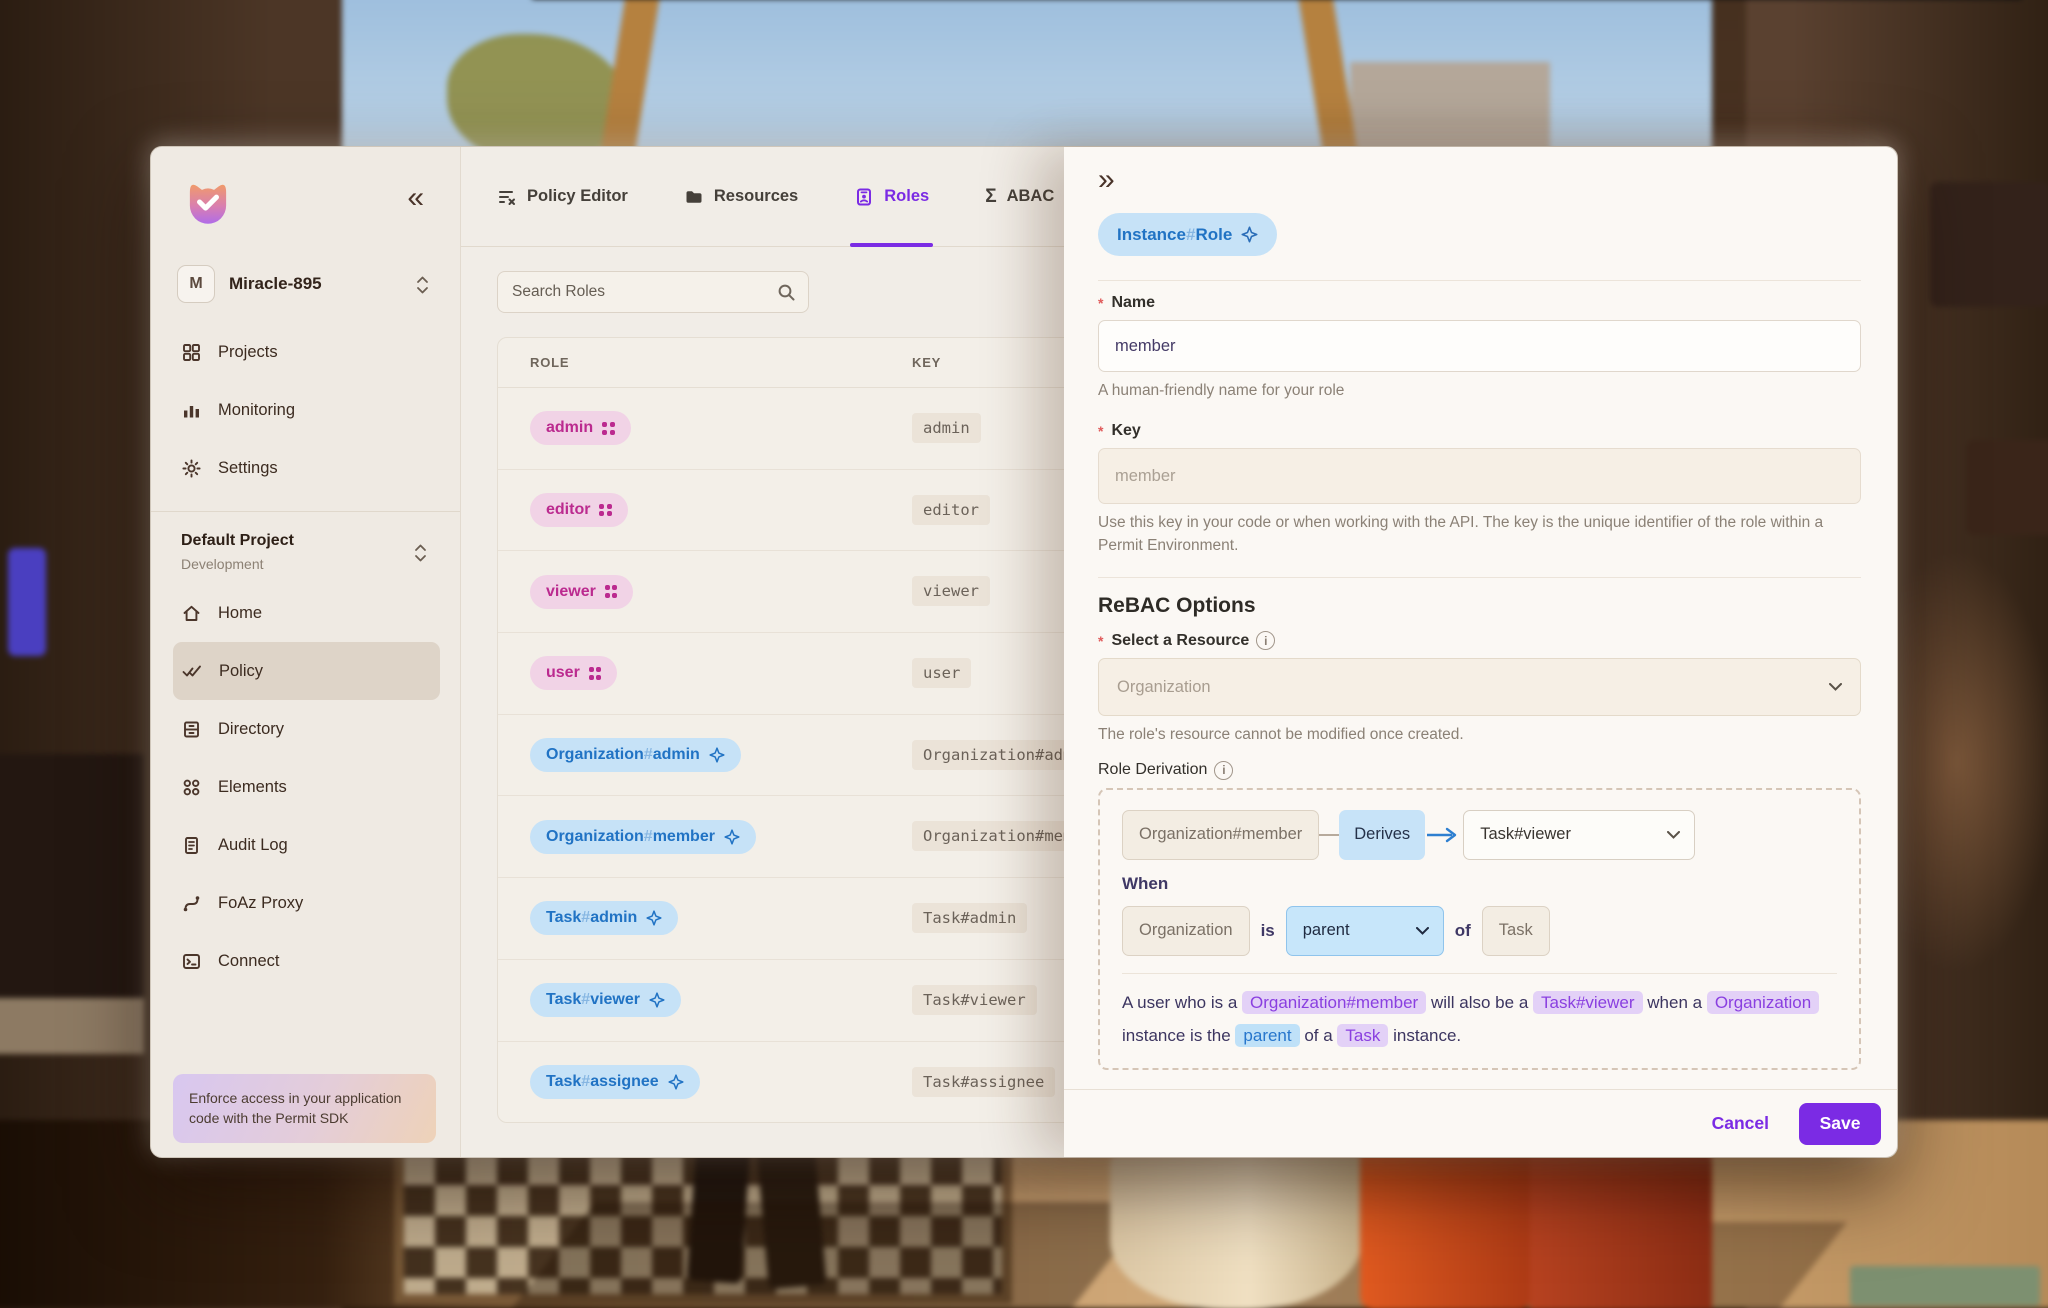  I want to click on role-key: admin, so click(946, 427).